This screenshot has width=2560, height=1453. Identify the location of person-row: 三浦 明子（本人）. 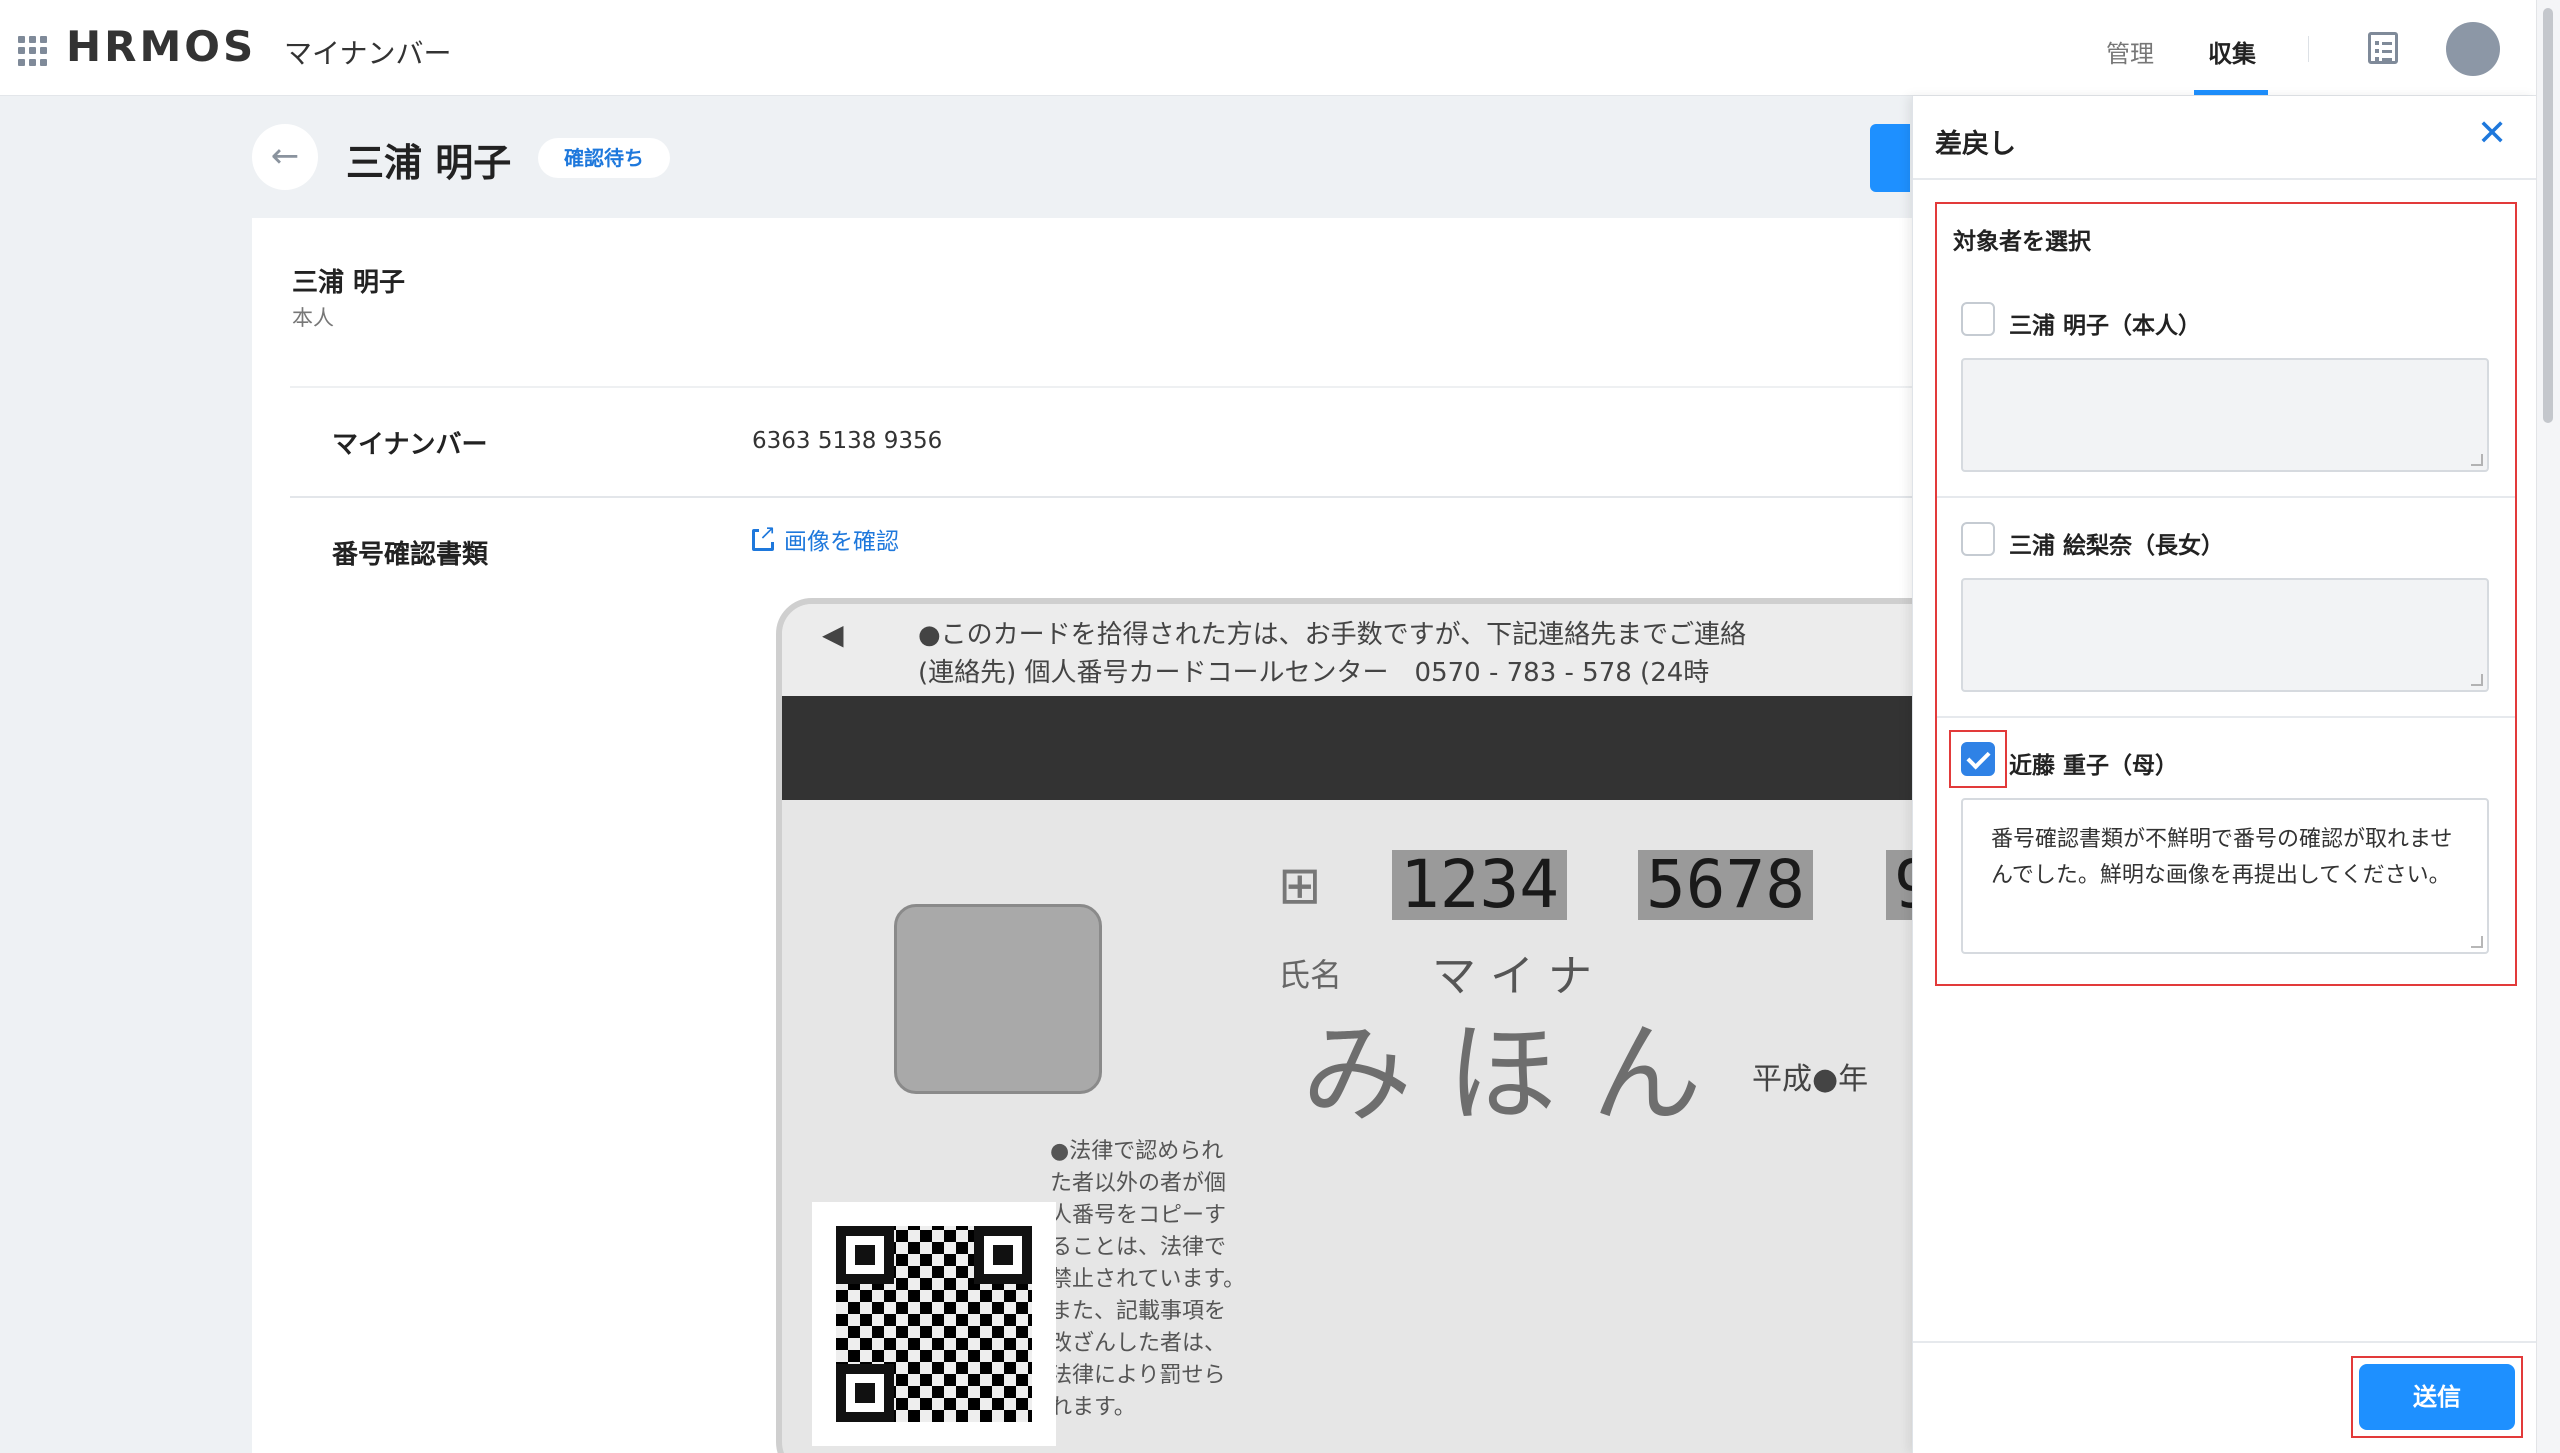
(2226, 388).